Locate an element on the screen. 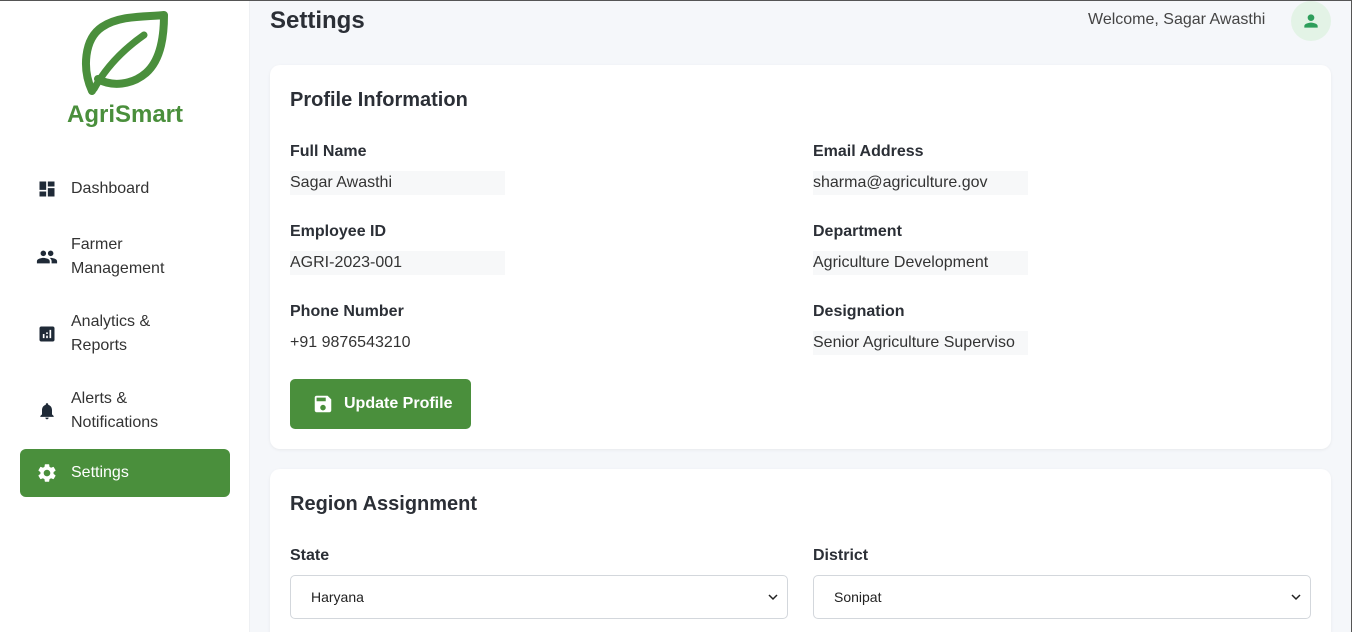 The height and width of the screenshot is (632, 1352). profile-card-title: Profile Information is located at coordinates (379, 100).